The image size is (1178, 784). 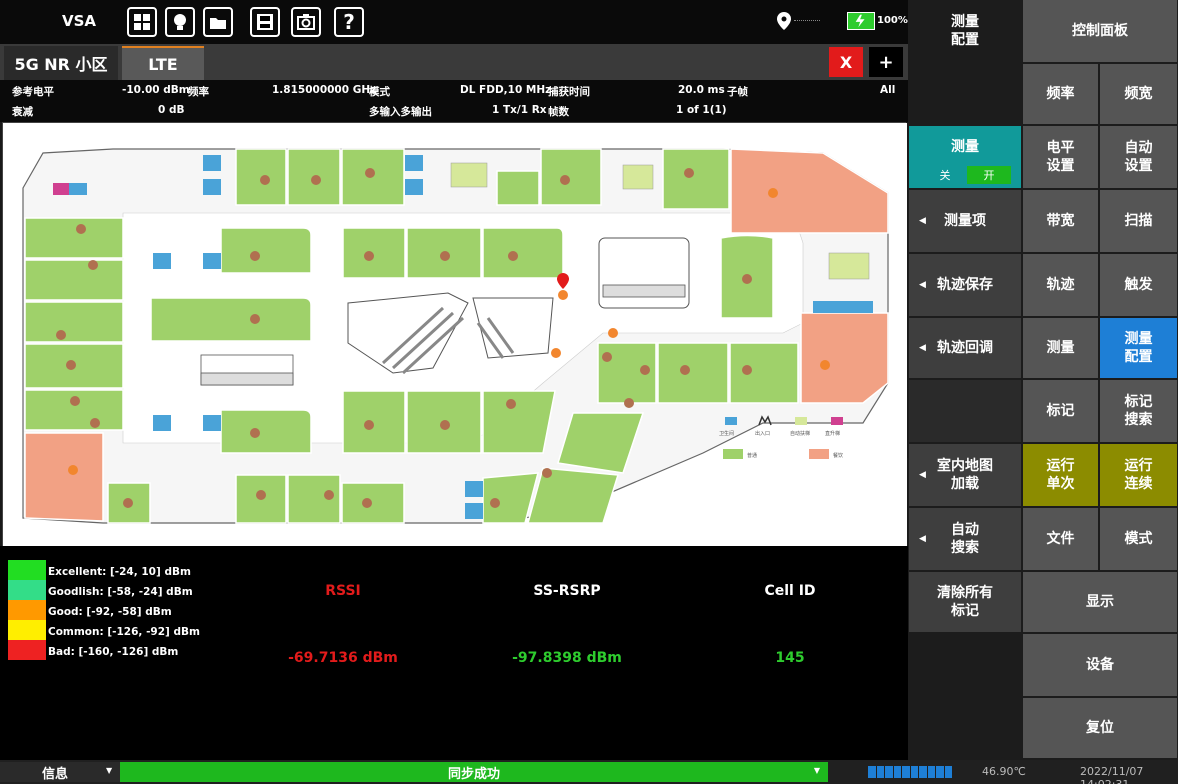 I want to click on span-button: 频宽, so click(x=1138, y=94).